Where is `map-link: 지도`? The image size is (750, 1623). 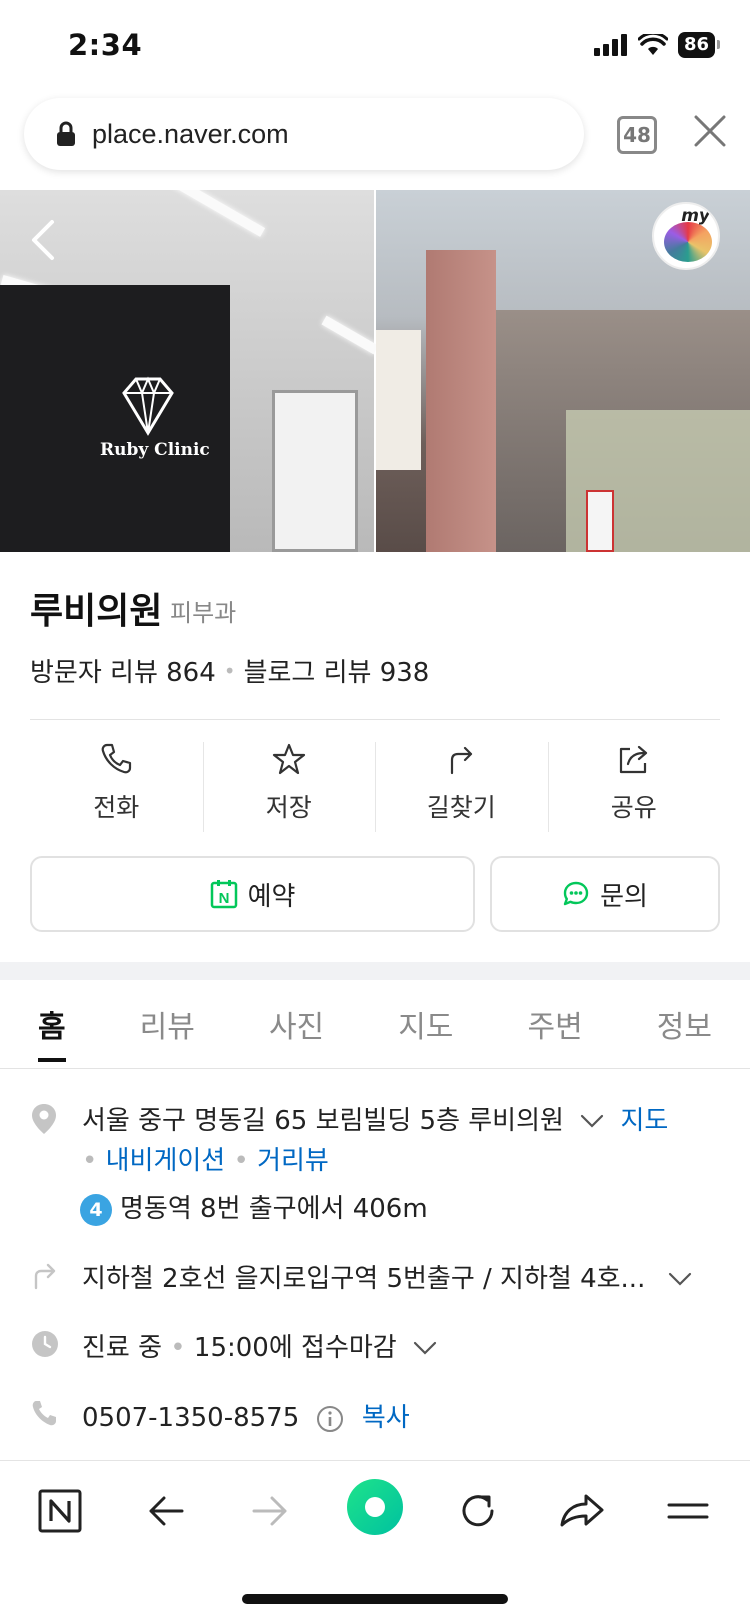 map-link: 지도 is located at coordinates (644, 1121).